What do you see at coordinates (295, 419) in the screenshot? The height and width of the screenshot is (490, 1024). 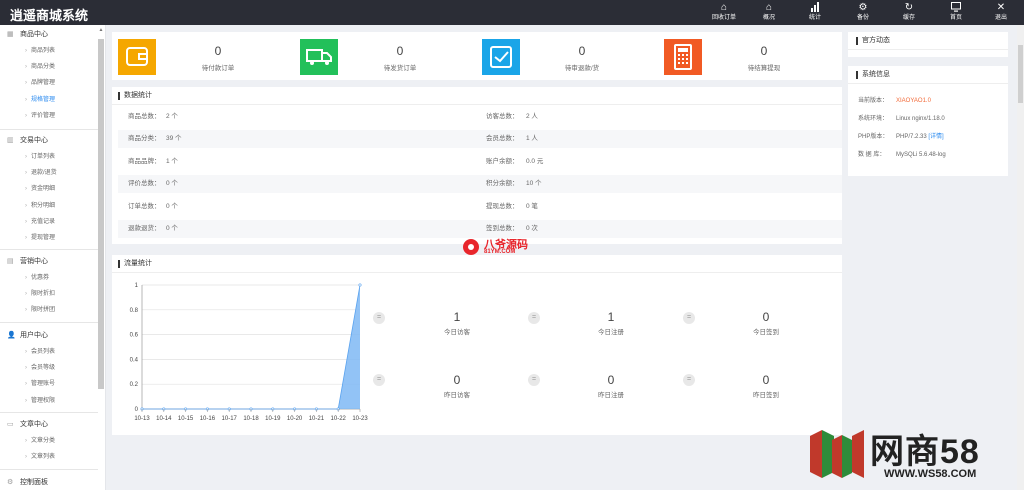 I see `x-tick-label: 10-20` at bounding box center [295, 419].